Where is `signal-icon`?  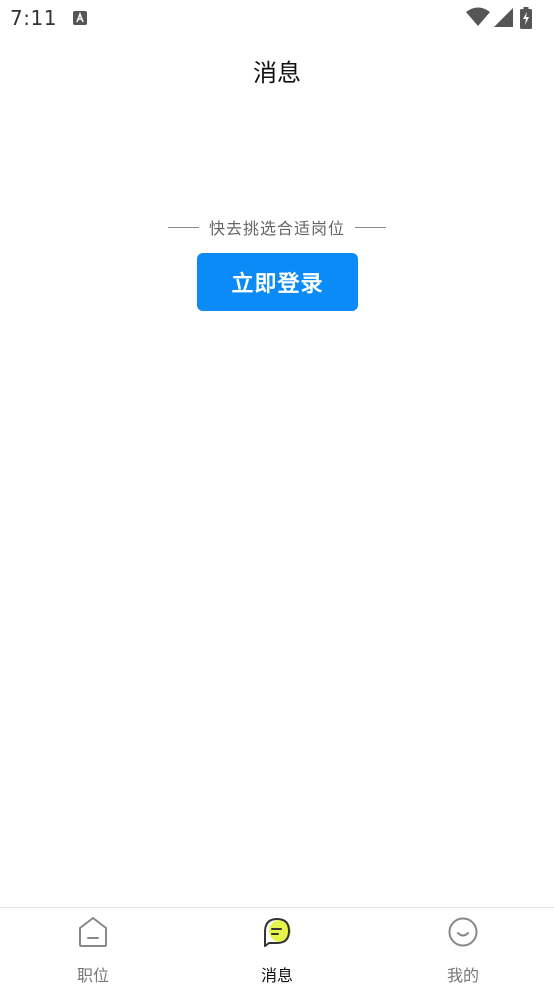 signal-icon is located at coordinates (503, 17).